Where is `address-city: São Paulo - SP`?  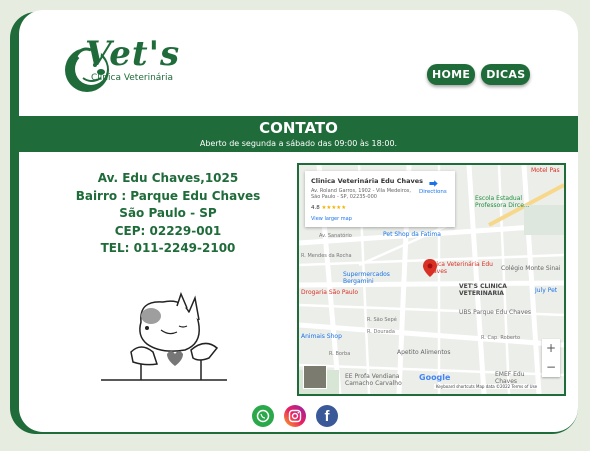
address-city: São Paulo - SP is located at coordinates (168, 213).